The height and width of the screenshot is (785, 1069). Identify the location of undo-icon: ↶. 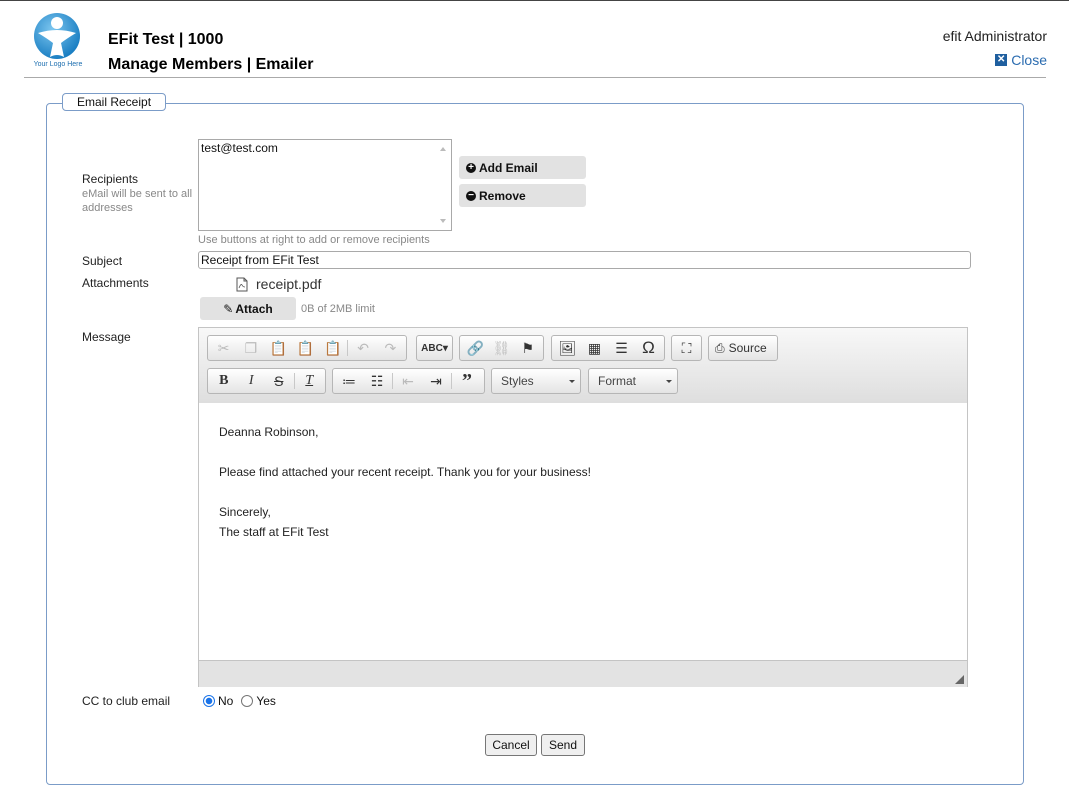
(362, 348).